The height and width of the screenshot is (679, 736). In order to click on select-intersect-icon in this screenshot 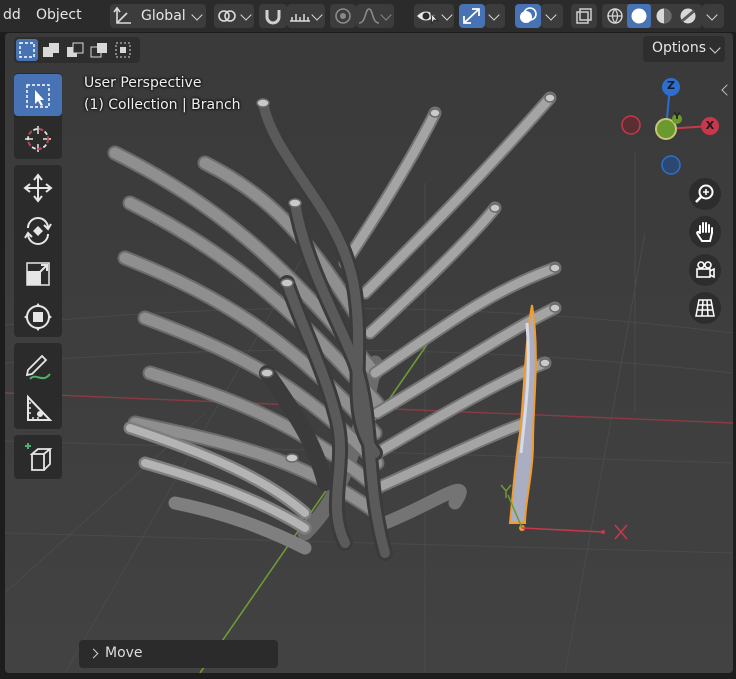, I will do `click(123, 50)`.